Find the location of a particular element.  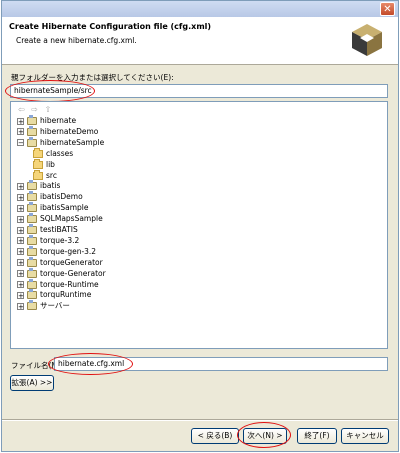

tree-project-item: + ibatis is located at coordinates (38, 185).